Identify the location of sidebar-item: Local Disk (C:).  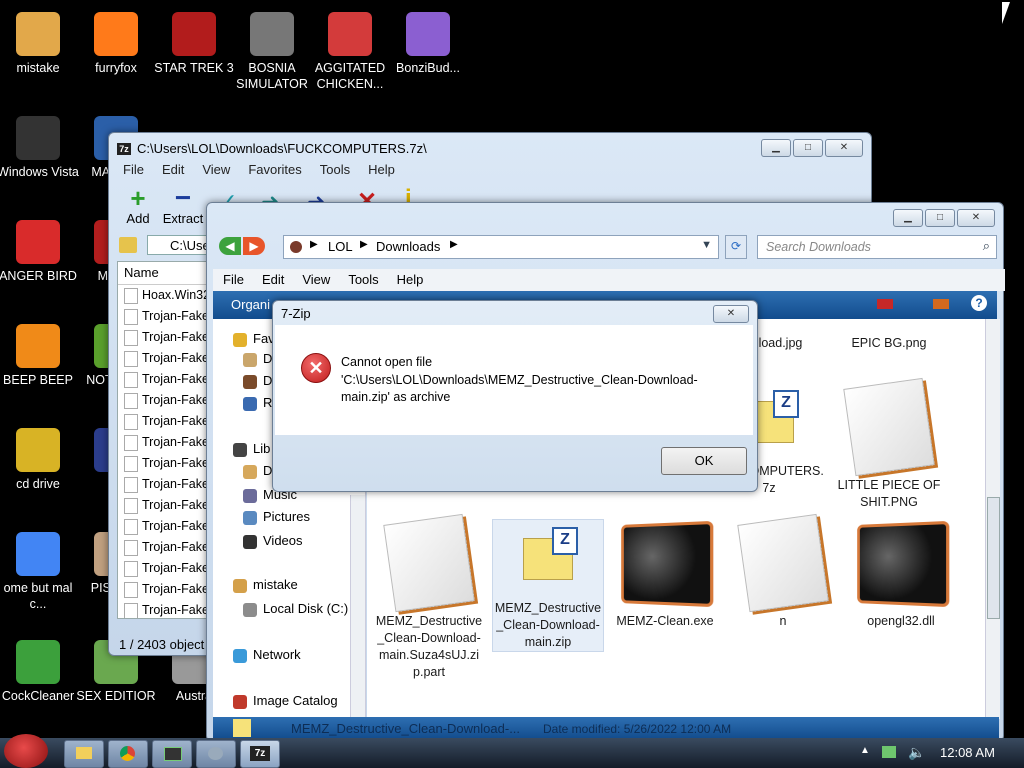
(295, 609).